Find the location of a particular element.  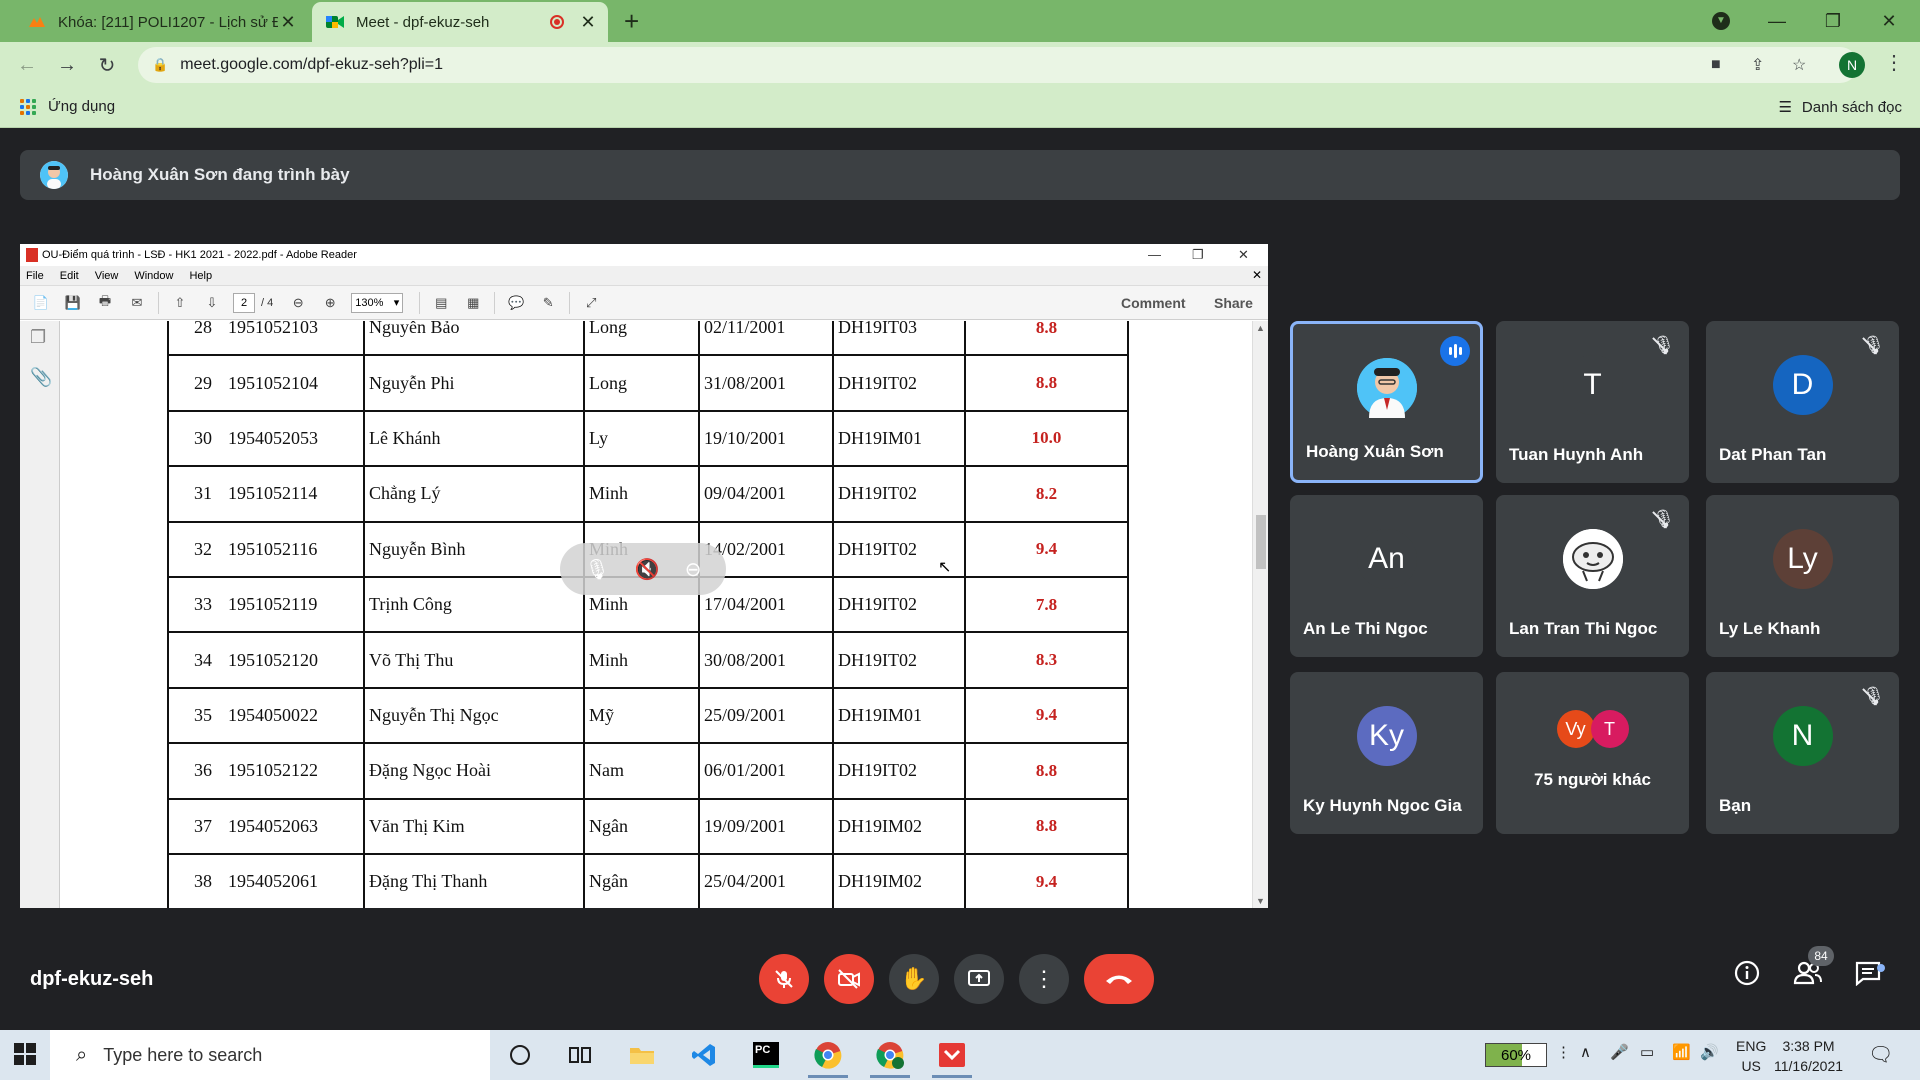

hand-icon: ✋ is located at coordinates (914, 978).